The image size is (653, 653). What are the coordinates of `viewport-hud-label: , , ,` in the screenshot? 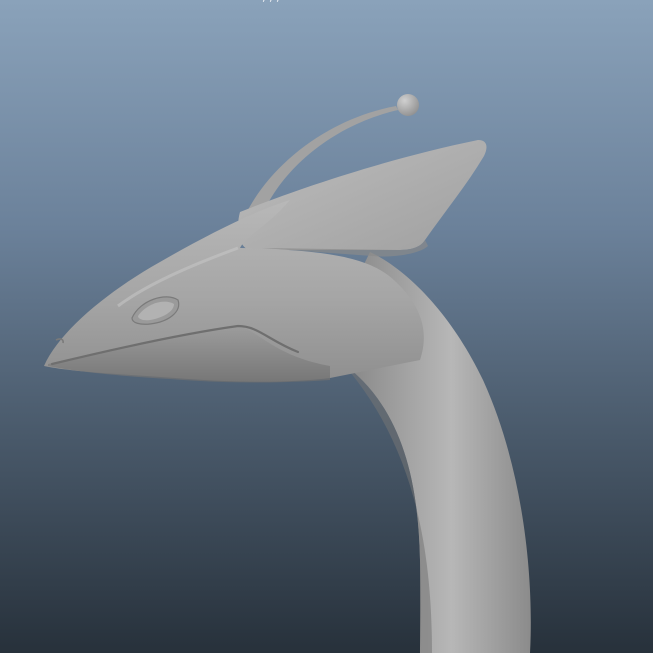 It's located at (270, 2).